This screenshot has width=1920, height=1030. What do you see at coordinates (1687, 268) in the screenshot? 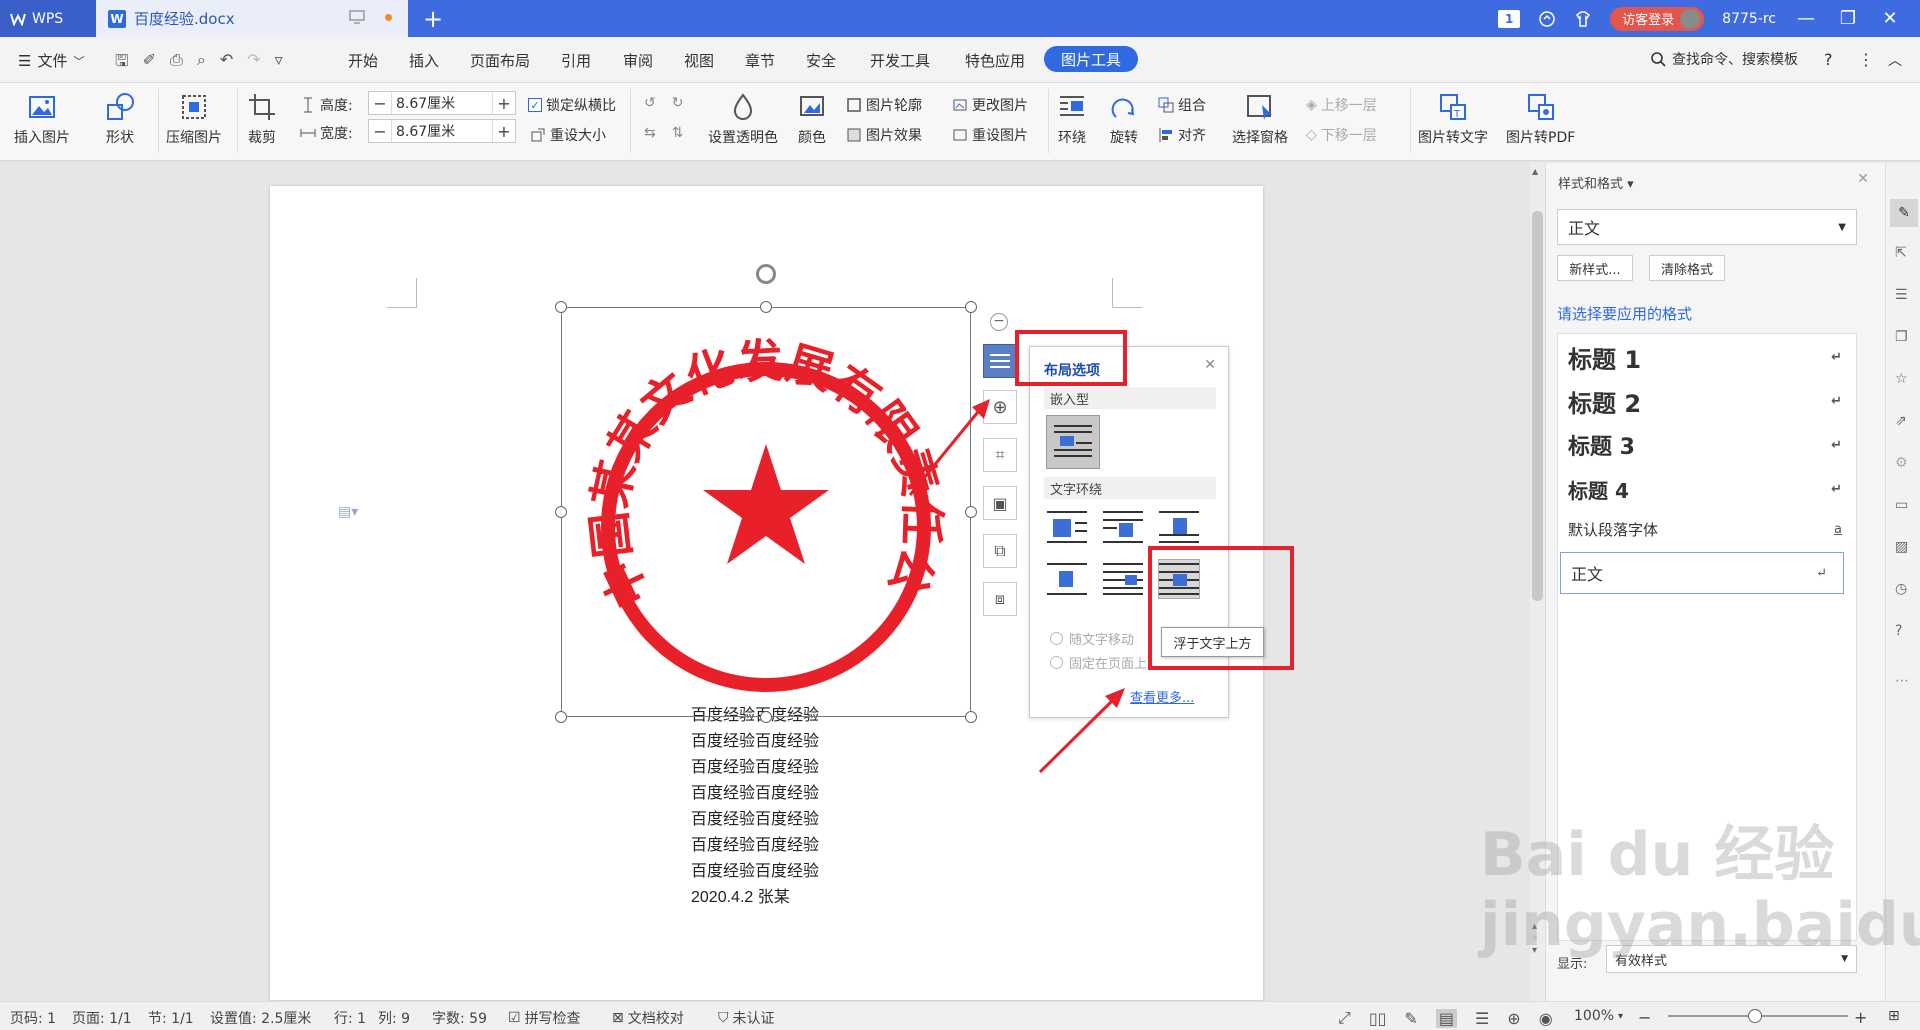
I see `clear-format-button: 清除格式` at bounding box center [1687, 268].